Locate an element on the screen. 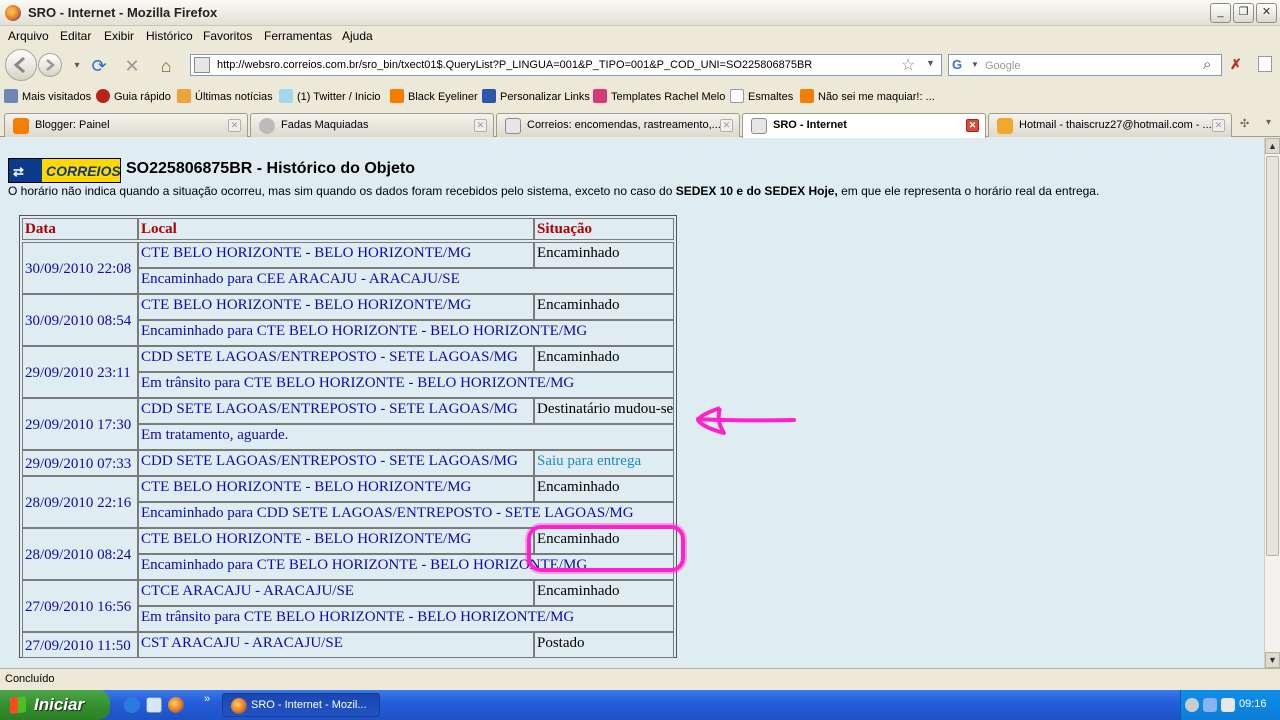 The width and height of the screenshot is (1280, 720). volume-icon is located at coordinates (1228, 705).